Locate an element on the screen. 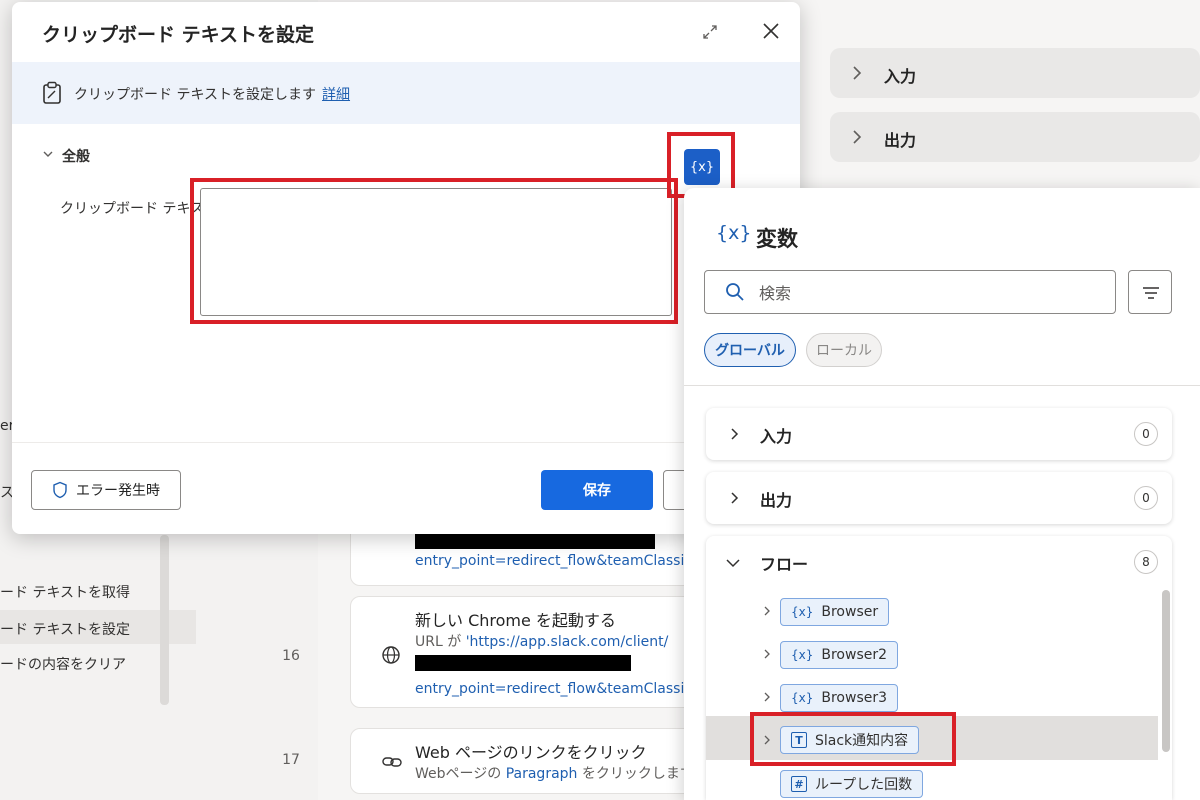 This screenshot has height=800, width=1200. search-box is located at coordinates (910, 292).